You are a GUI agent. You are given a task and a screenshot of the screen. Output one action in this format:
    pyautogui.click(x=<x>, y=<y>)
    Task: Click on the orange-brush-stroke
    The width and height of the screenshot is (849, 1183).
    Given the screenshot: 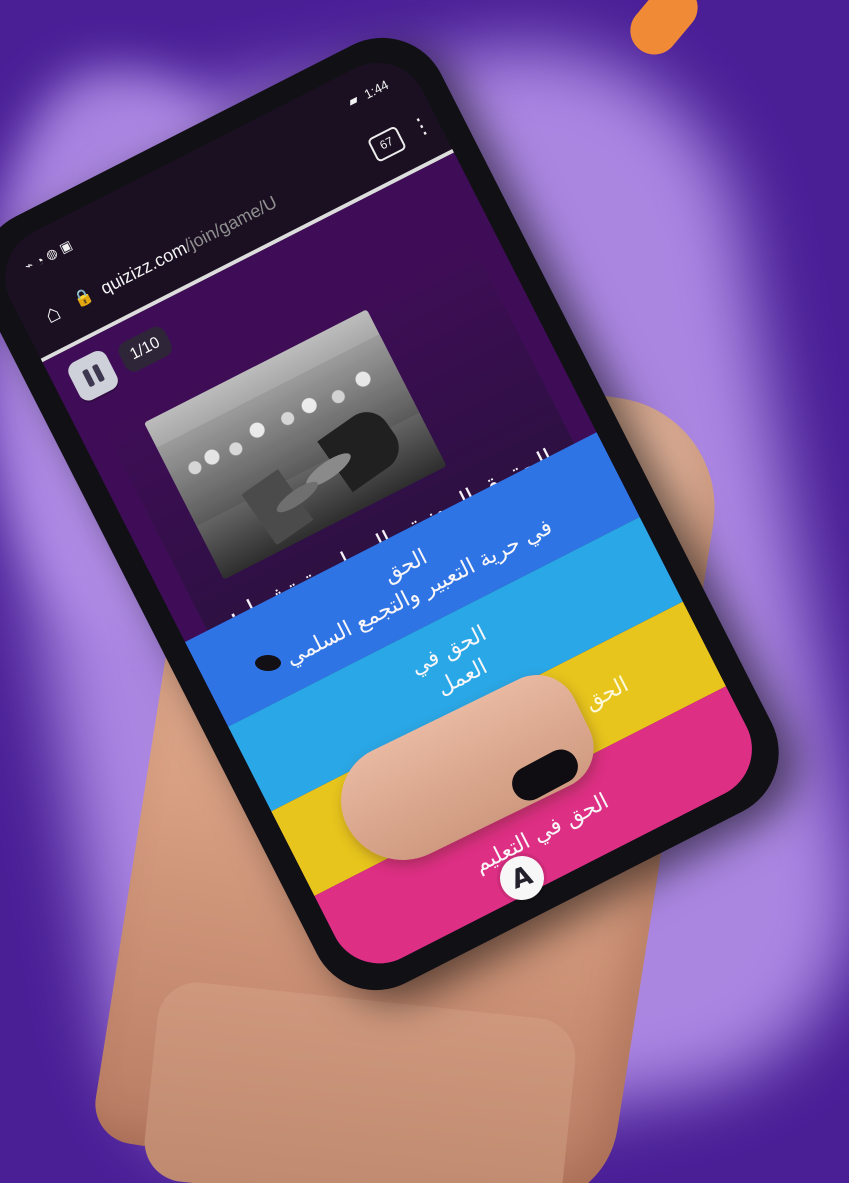 What is the action you would take?
    pyautogui.click(x=664, y=32)
    